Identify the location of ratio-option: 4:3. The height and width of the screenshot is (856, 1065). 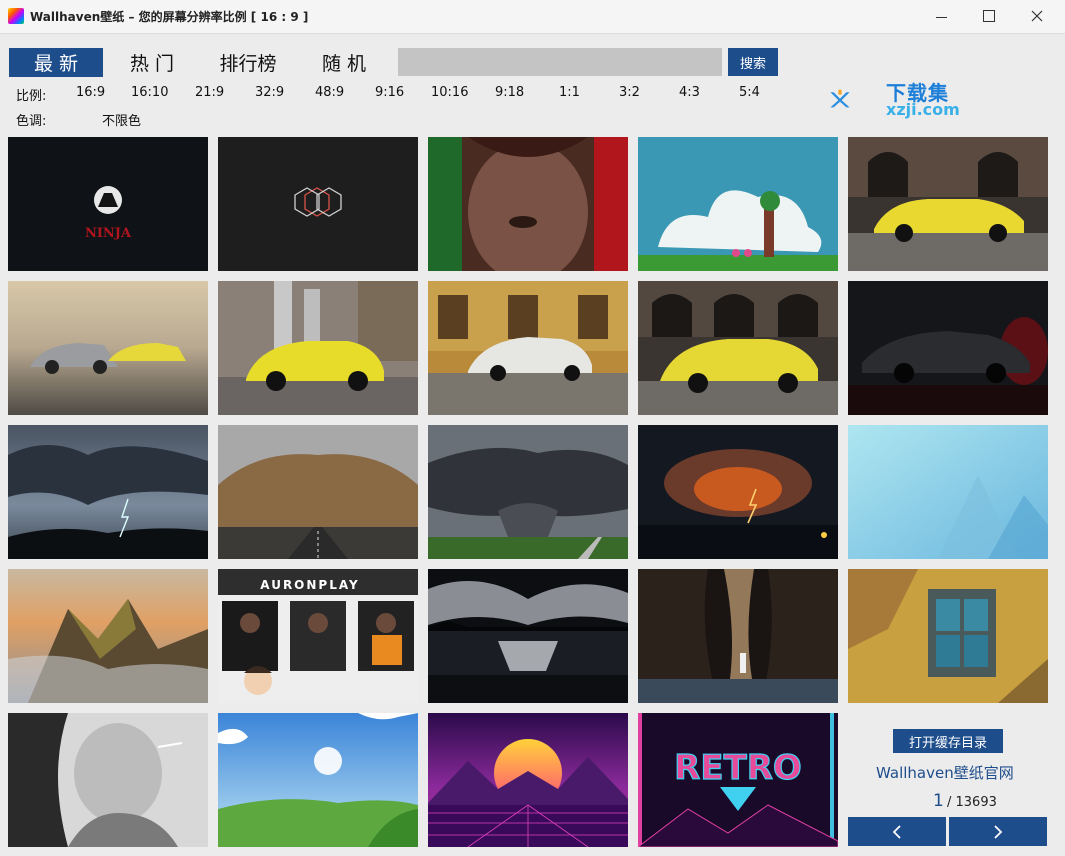
(689, 92).